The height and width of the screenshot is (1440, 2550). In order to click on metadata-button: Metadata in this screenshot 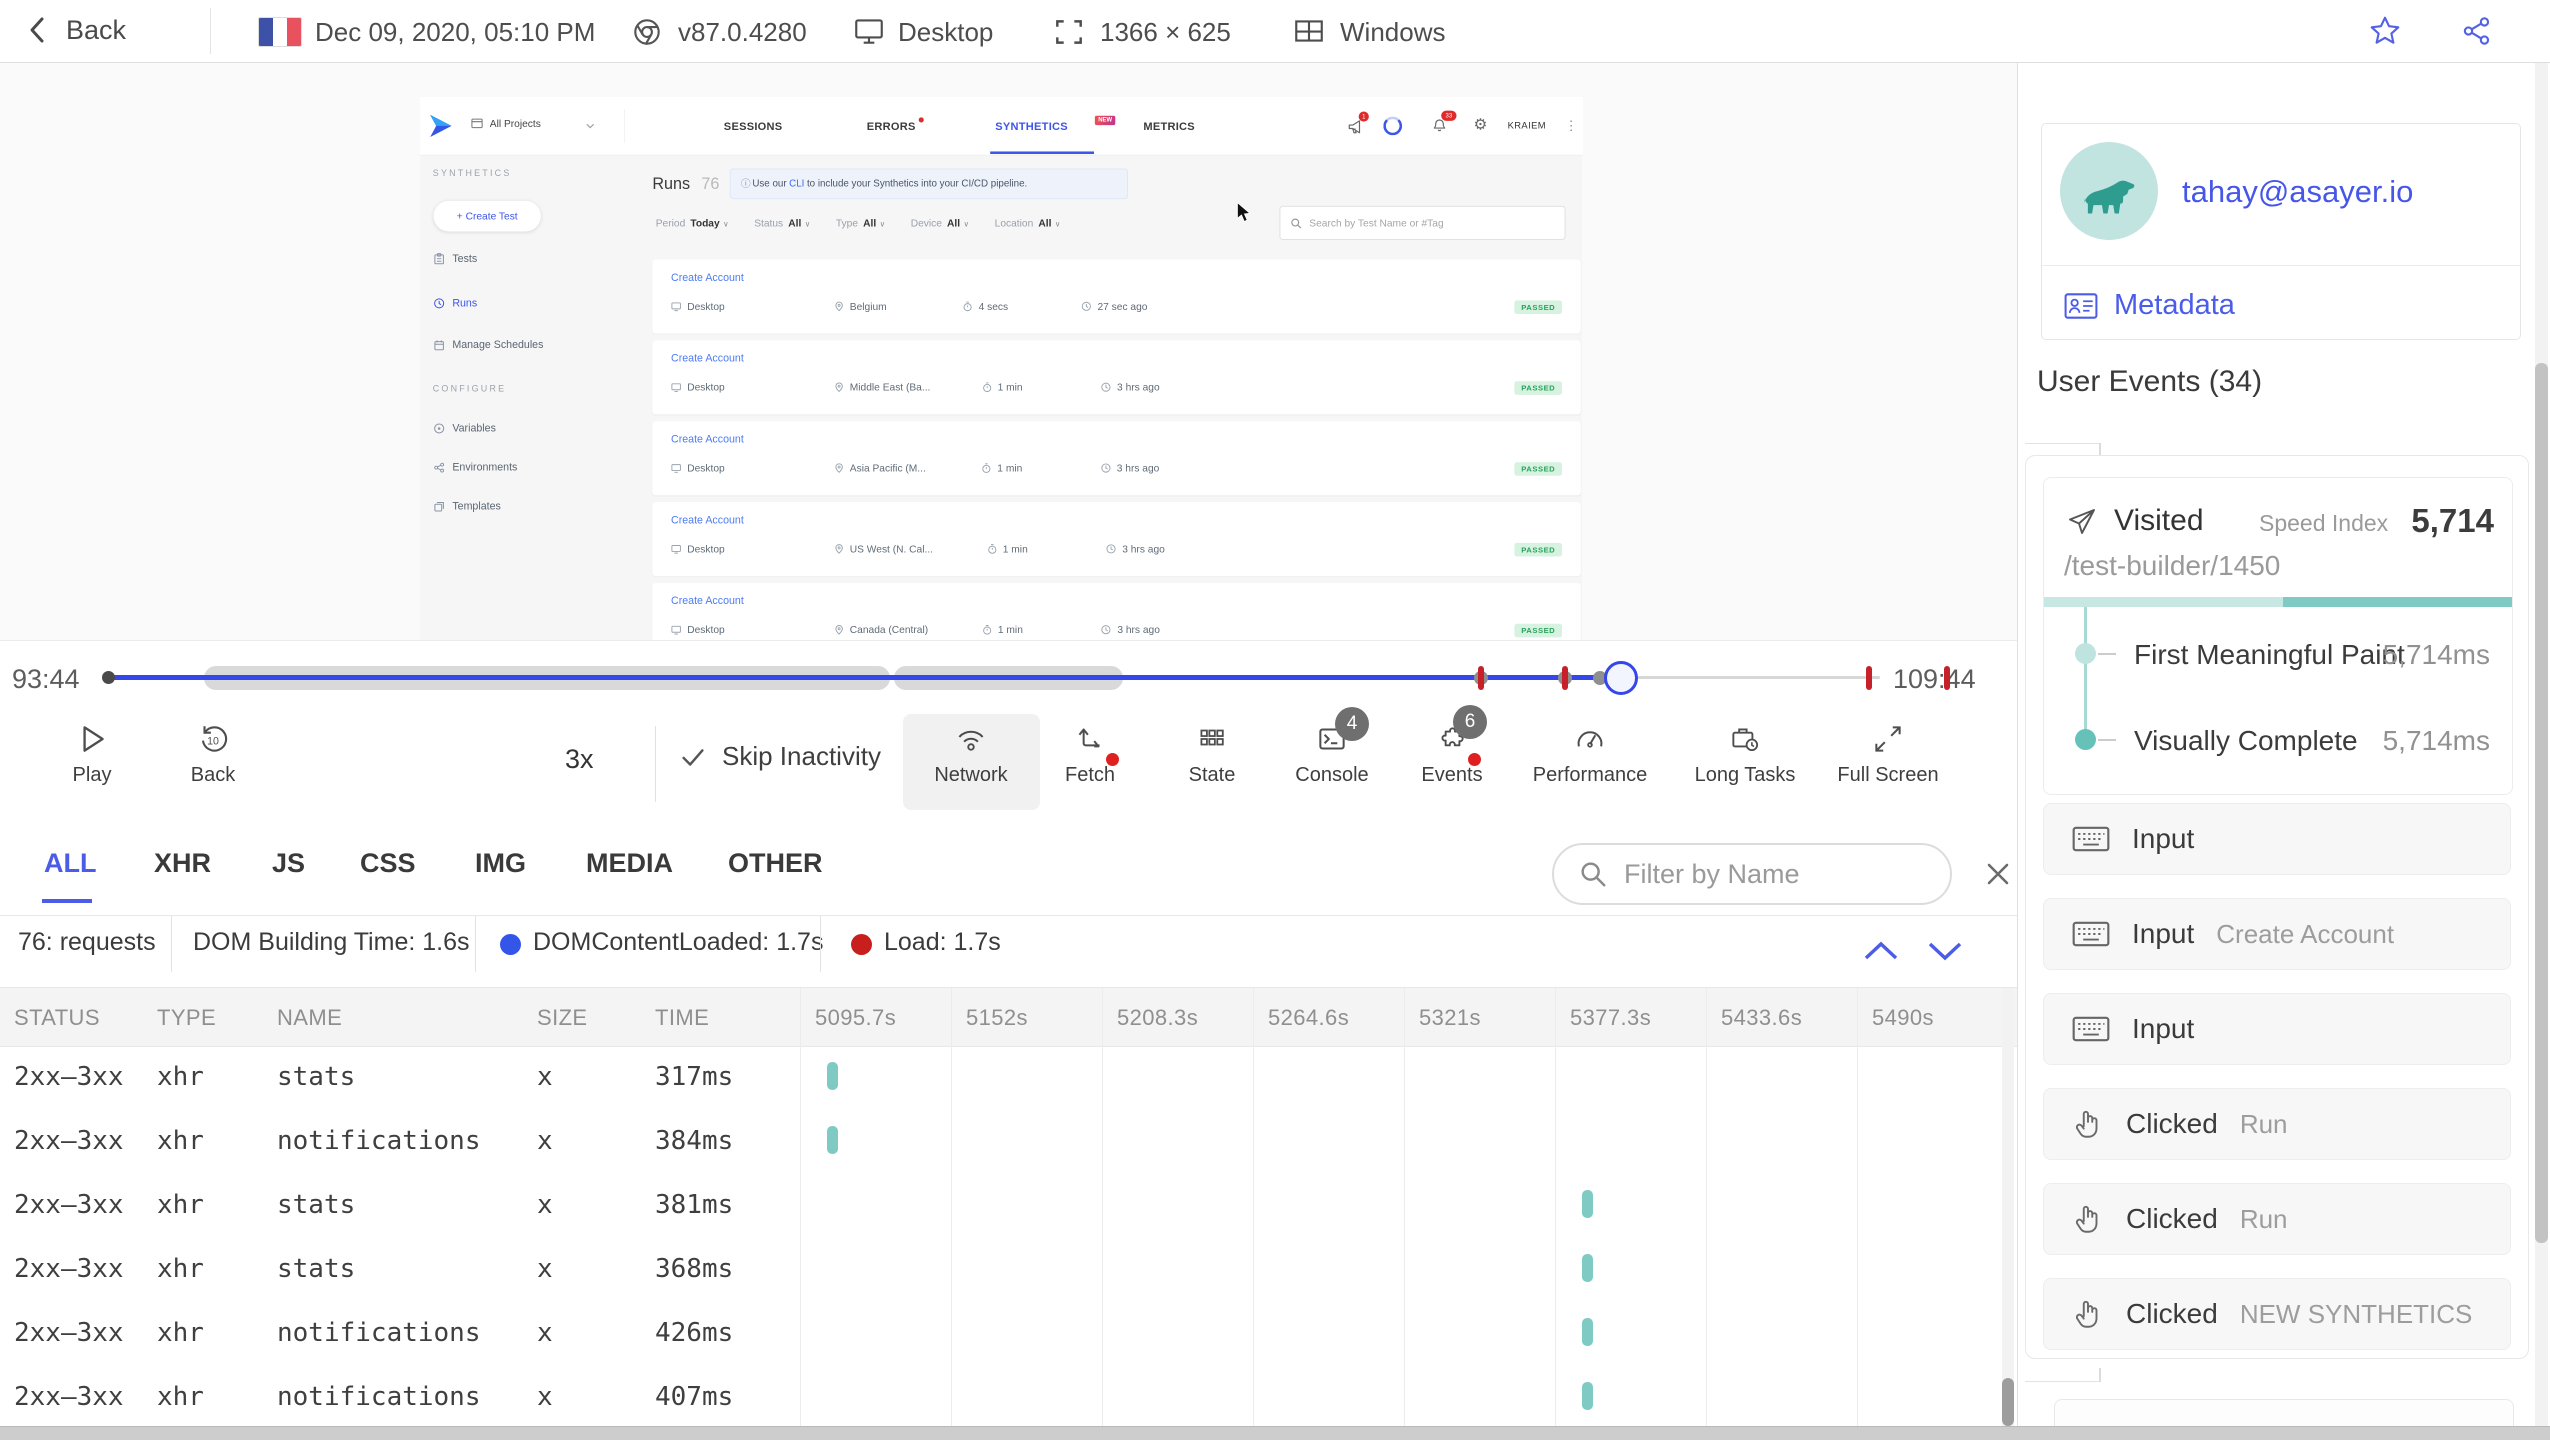, I will do `click(2149, 305)`.